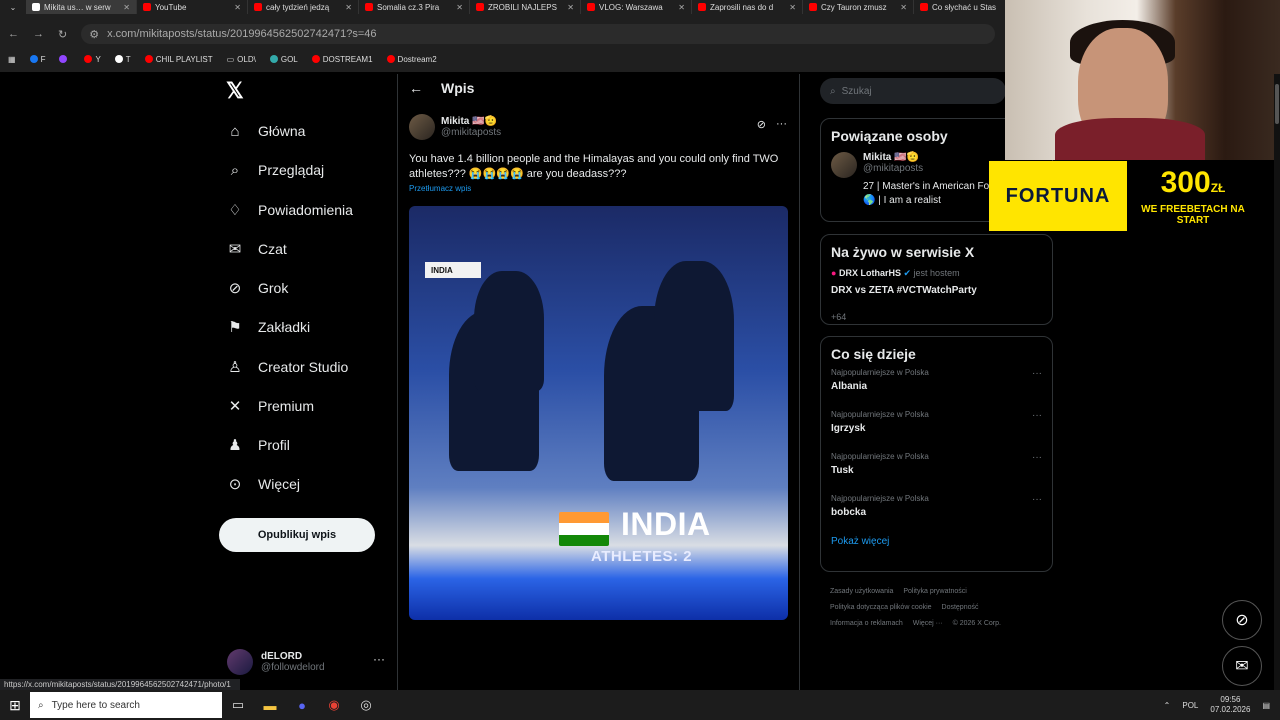  What do you see at coordinates (289, 59) in the screenshot?
I see `bookmark-label: GOL` at bounding box center [289, 59].